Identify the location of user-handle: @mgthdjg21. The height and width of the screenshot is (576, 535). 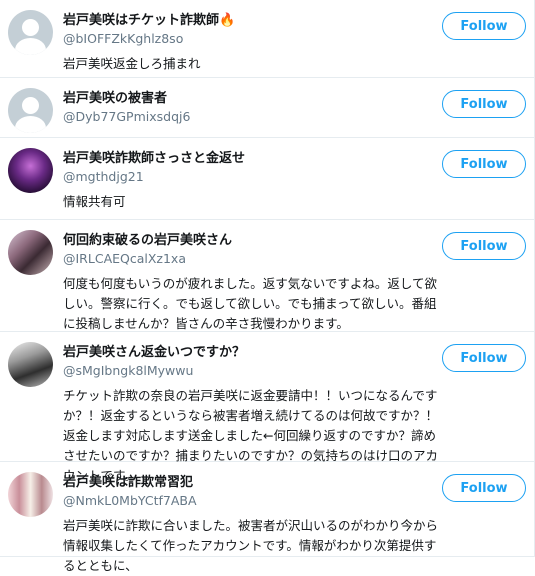
(251, 177).